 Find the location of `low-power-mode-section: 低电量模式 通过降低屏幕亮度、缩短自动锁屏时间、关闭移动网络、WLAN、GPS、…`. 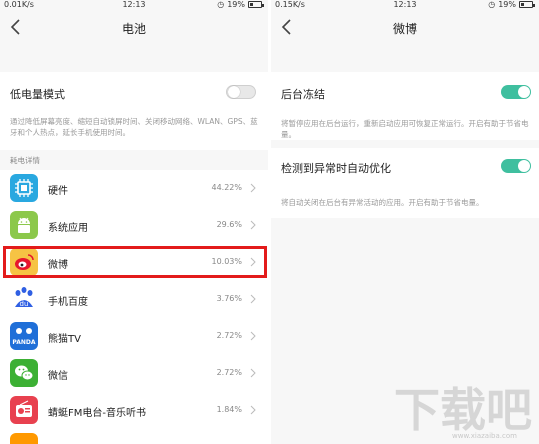

low-power-mode-section: 低电量模式 通过降低屏幕亮度、缩短自动锁屏时间、关闭移动网络、WLAN、GPS、… is located at coordinates (134, 111).